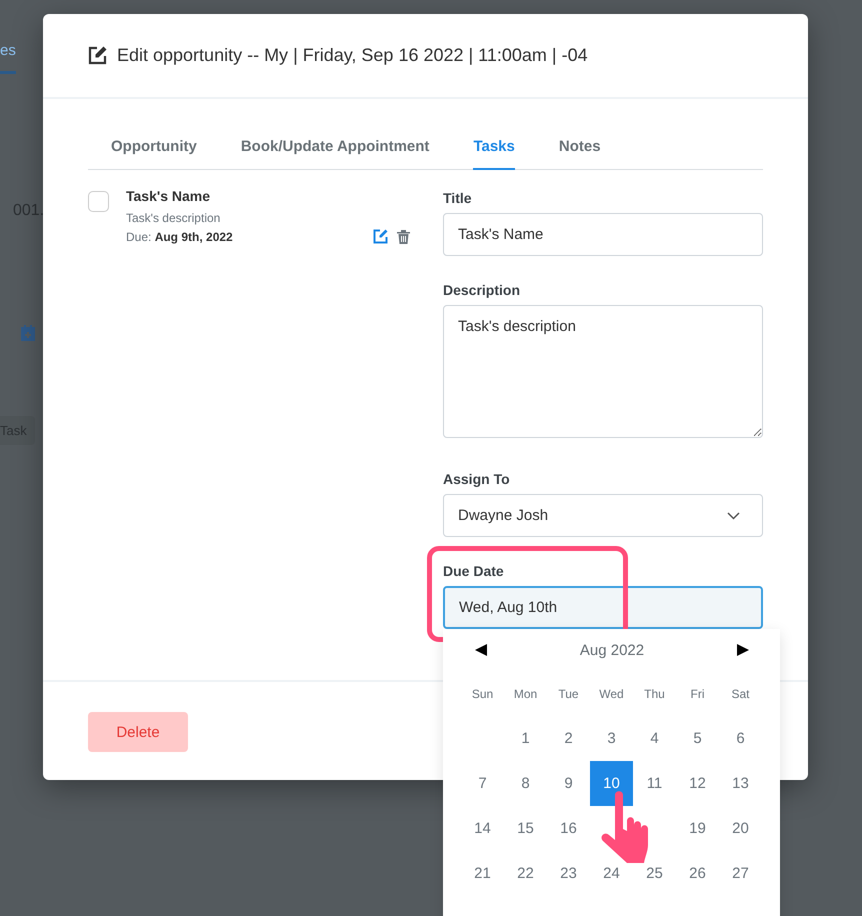  I want to click on field-label: Description, so click(482, 290).